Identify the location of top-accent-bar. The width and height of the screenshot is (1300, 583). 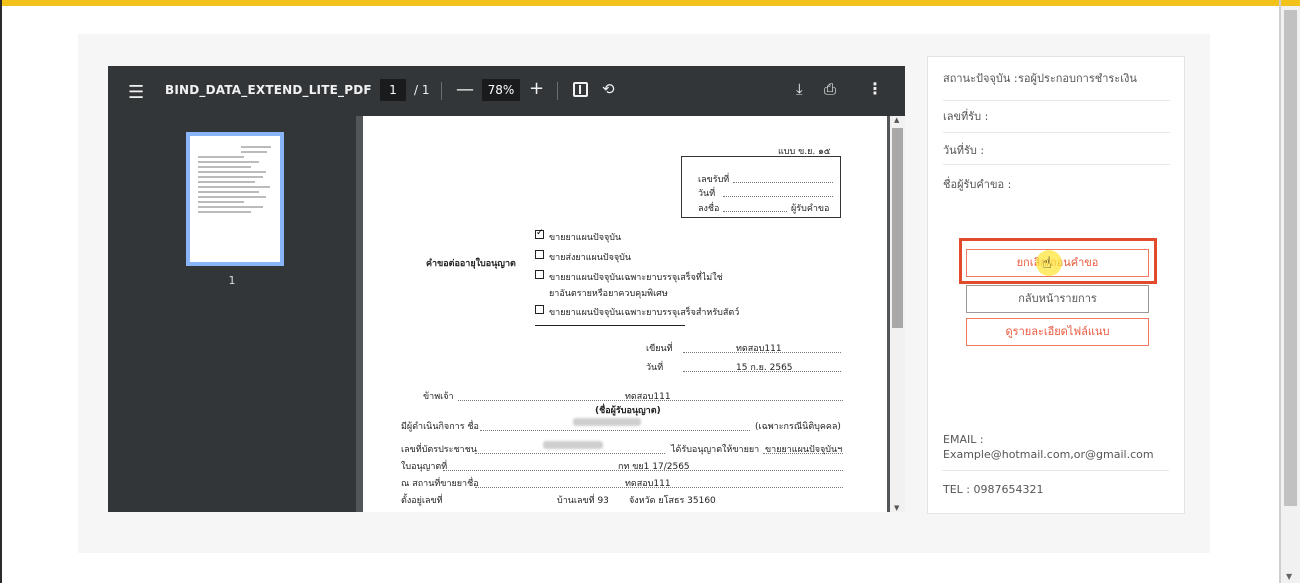
(650, 3).